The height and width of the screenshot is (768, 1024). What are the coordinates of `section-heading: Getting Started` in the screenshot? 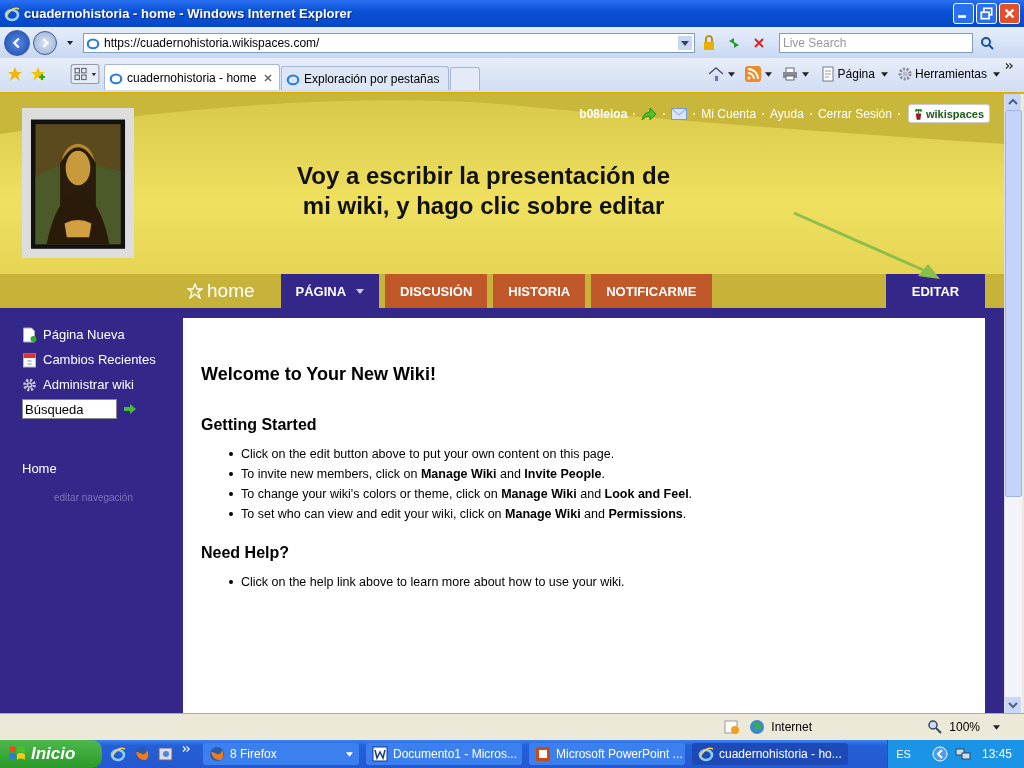 It's located at (259, 425).